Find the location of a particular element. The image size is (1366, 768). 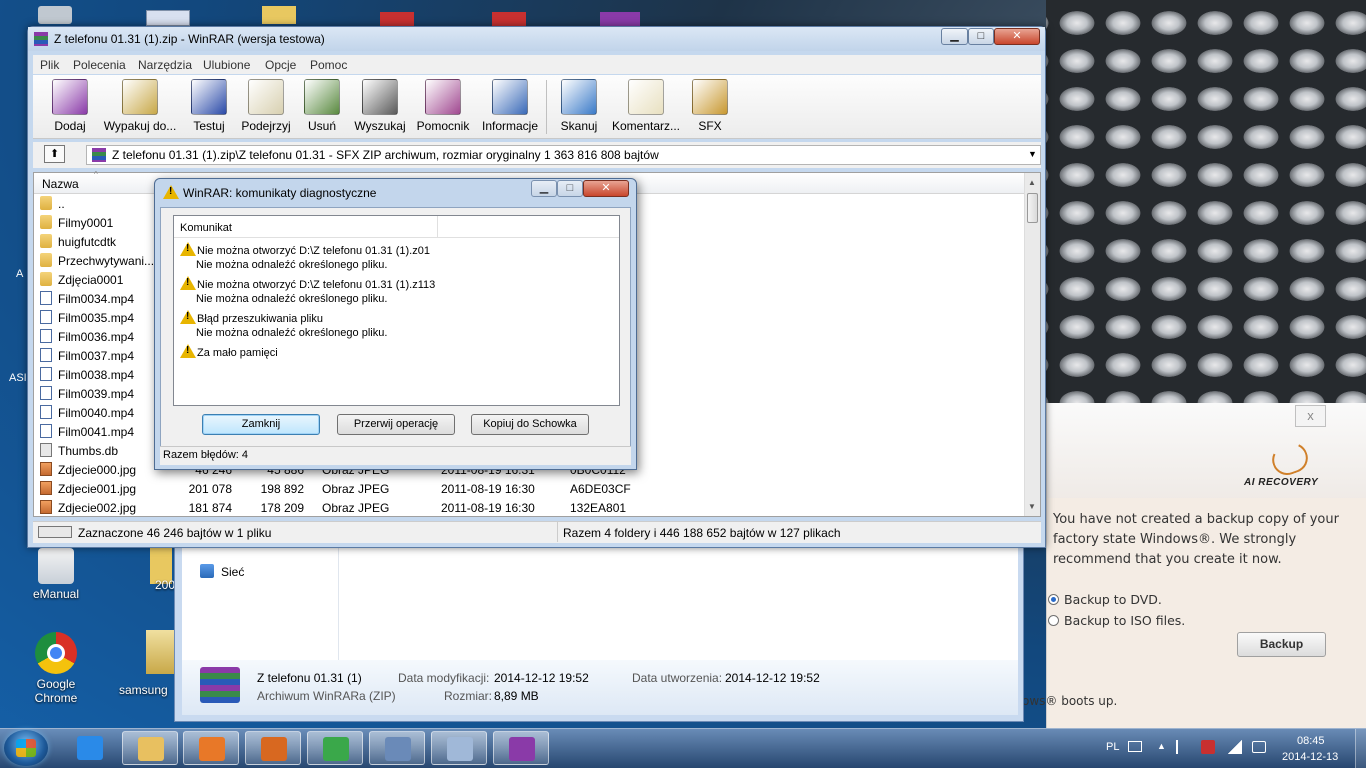

toolbar-test-button: Testuj is located at coordinates (209, 106).